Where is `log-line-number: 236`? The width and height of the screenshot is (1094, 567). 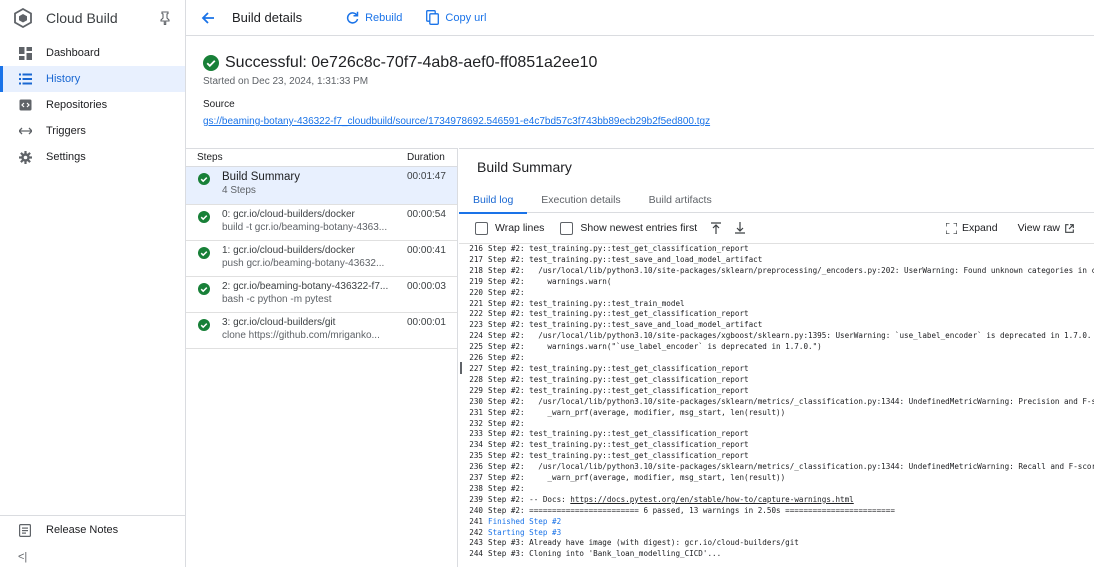
log-line-number: 236 is located at coordinates (476, 467).